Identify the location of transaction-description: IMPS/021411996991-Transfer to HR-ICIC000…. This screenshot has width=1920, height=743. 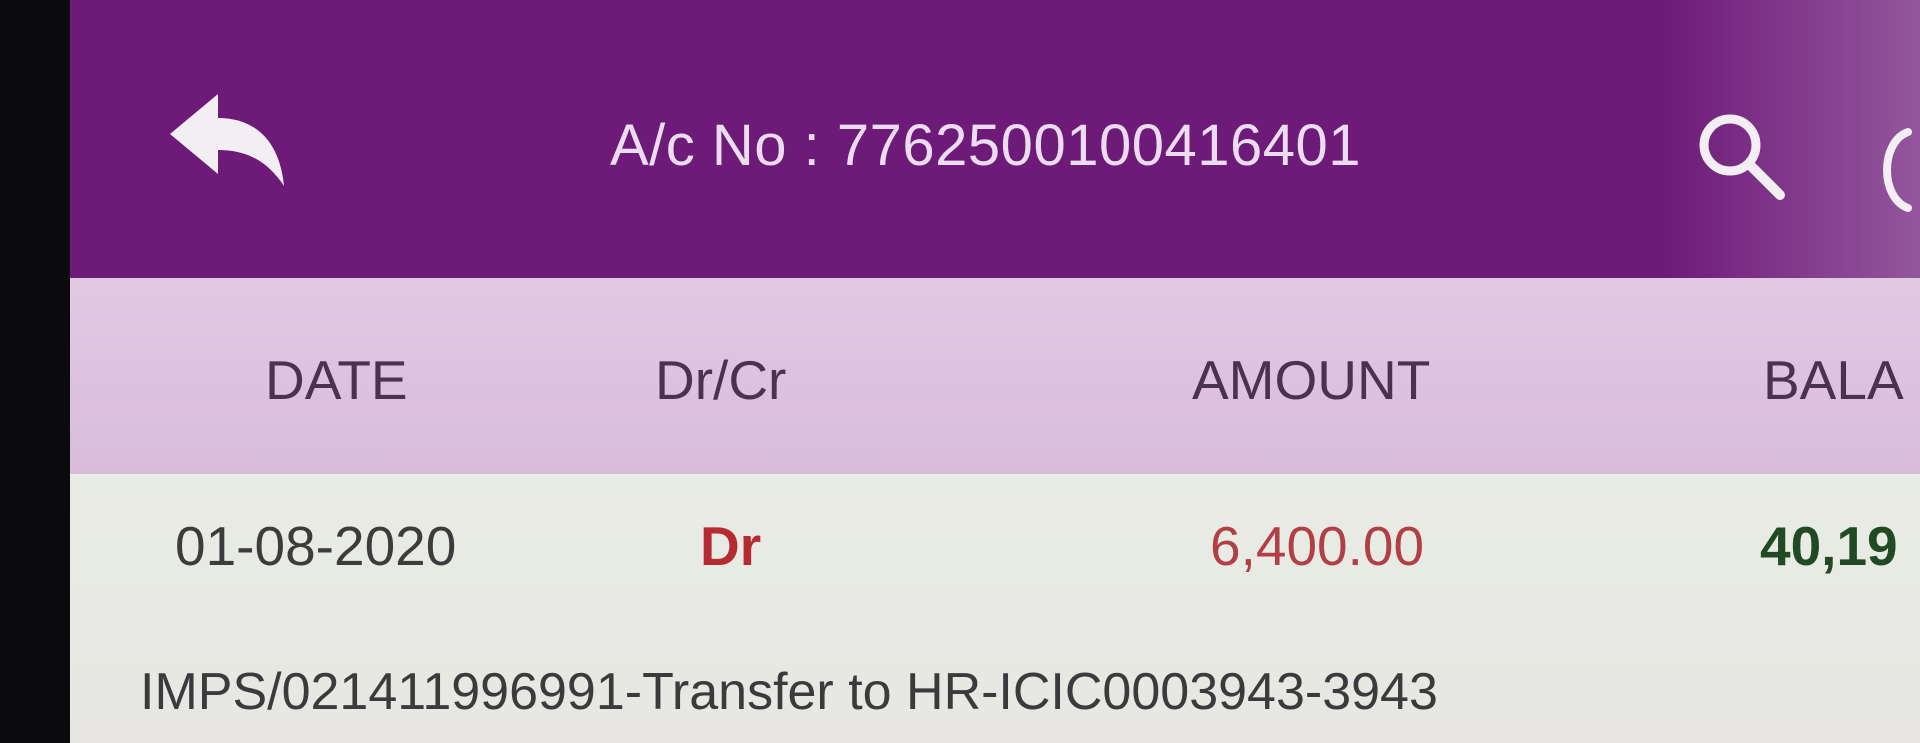
(789, 692).